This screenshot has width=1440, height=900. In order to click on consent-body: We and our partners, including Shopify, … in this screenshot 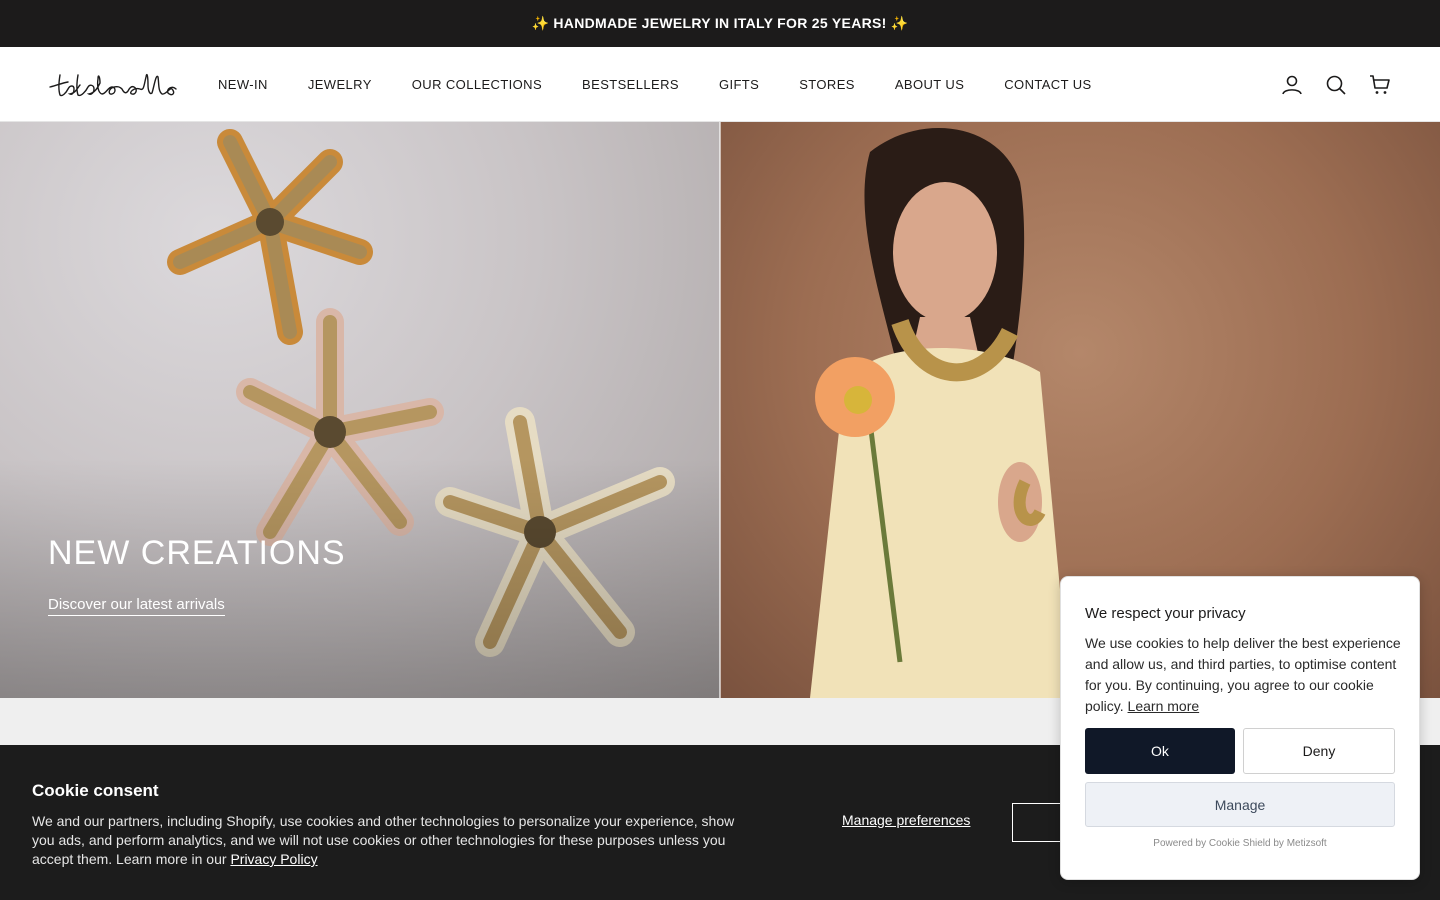, I will do `click(383, 840)`.